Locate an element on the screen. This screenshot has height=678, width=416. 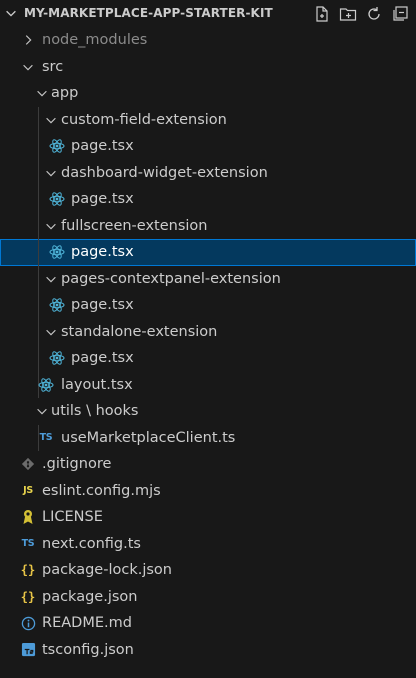
explorer-header: MY-MARKETPLACE-APP-STARTER-KIT is located at coordinates (208, 13).